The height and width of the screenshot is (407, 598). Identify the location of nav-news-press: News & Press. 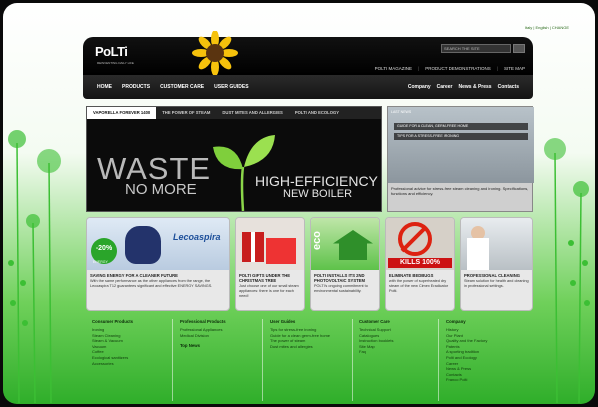
(475, 87).